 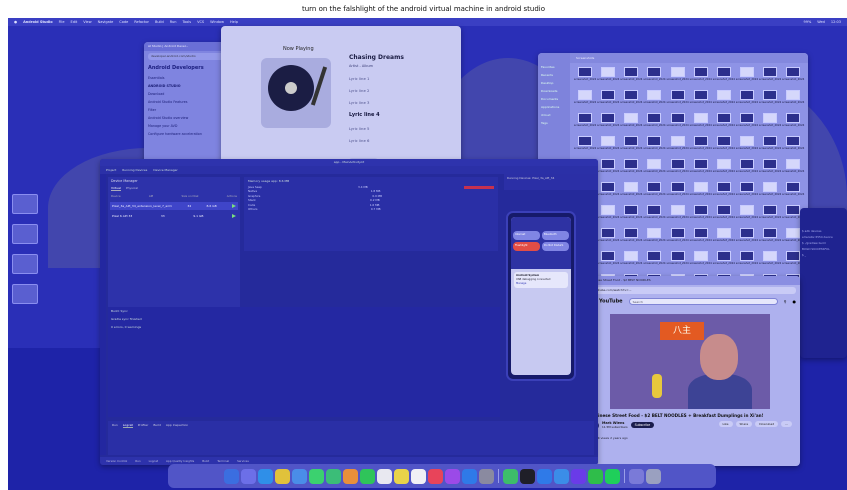 I want to click on tab-app-inspection: App Inspection, so click(x=177, y=425).